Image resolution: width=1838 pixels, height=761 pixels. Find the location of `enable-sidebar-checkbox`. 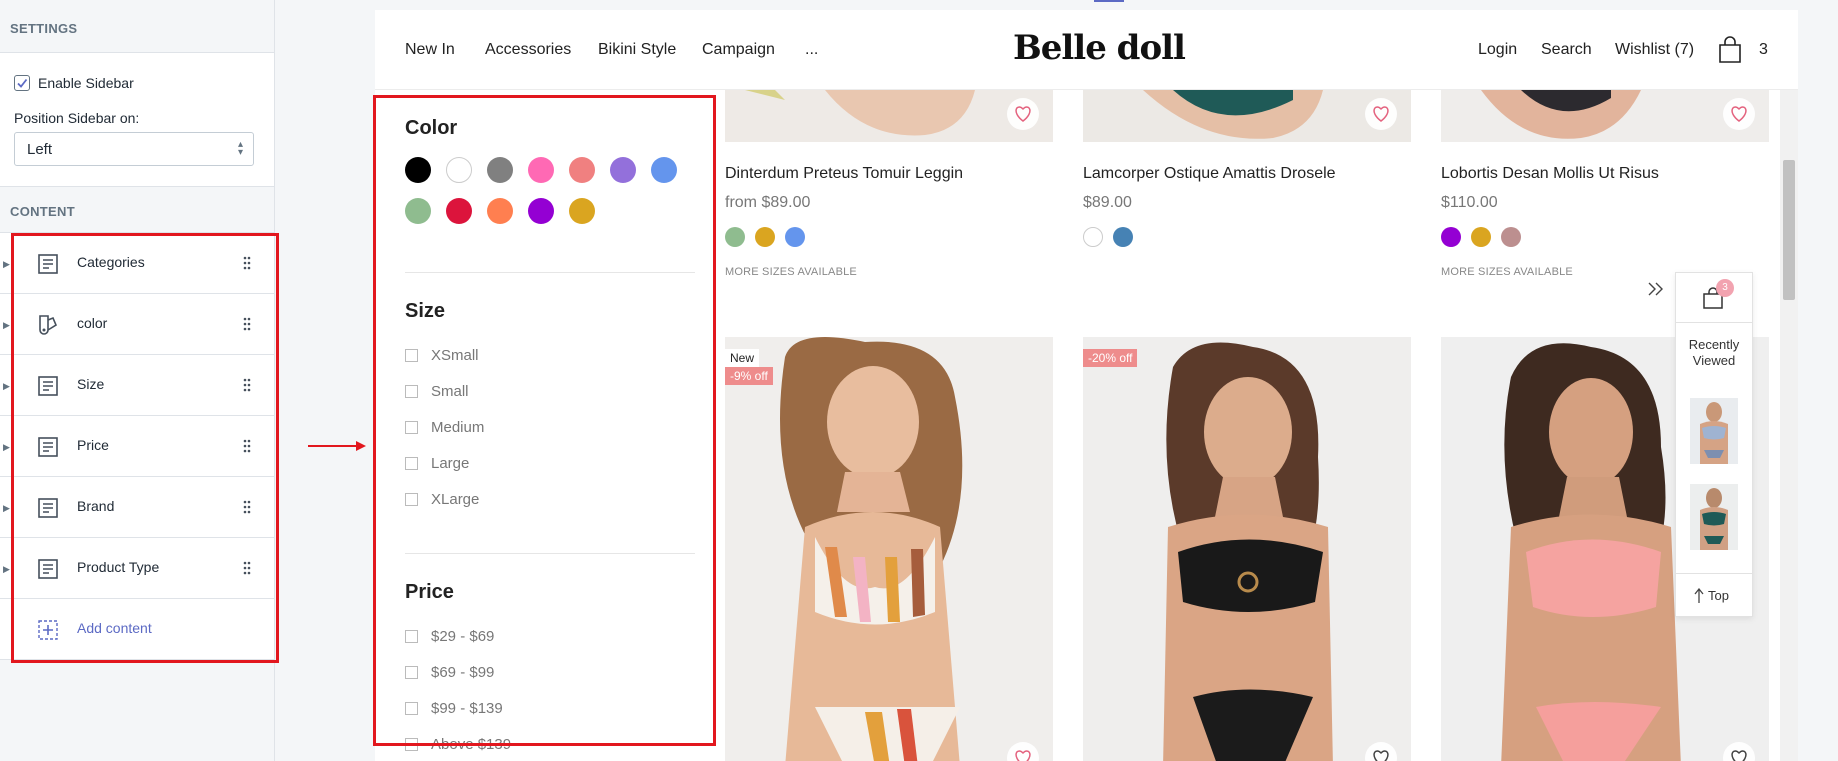

enable-sidebar-checkbox is located at coordinates (22, 83).